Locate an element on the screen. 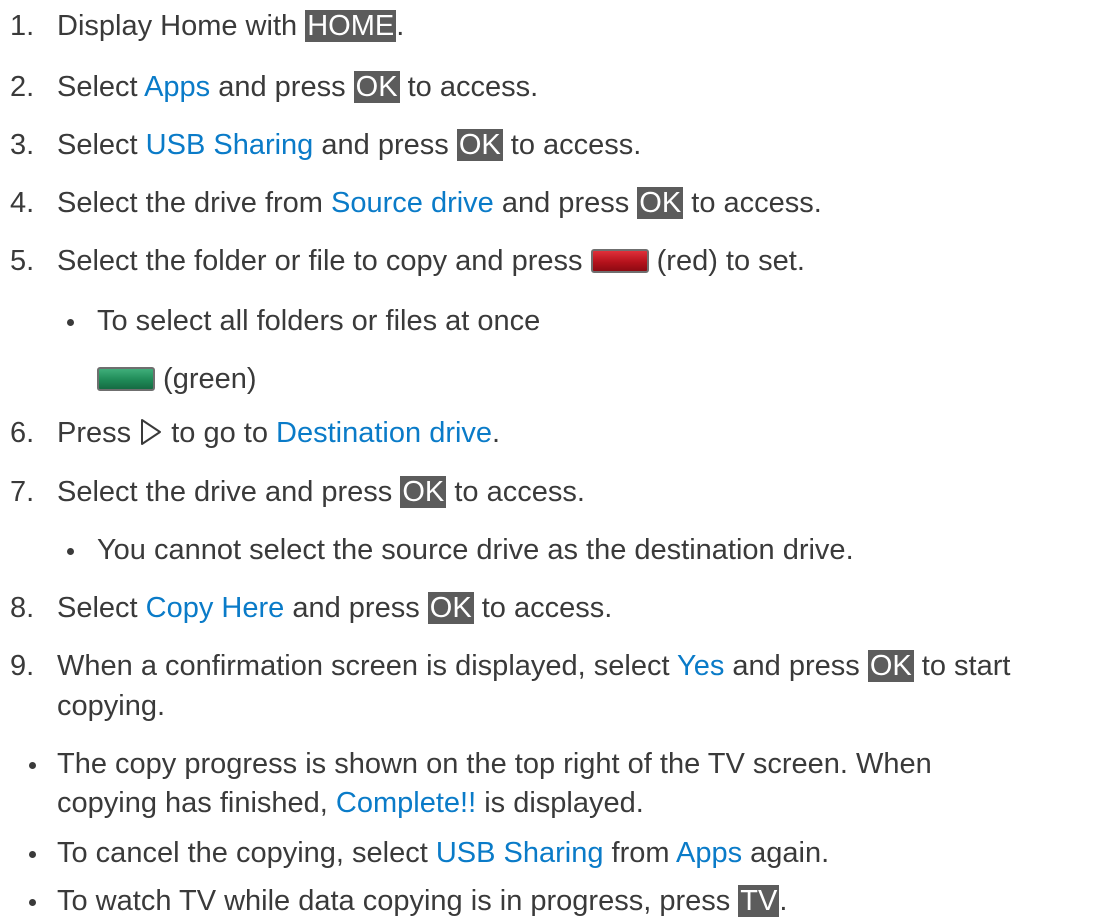 The width and height of the screenshot is (1110, 921). copy-here-link: Copy Here is located at coordinates (215, 608).